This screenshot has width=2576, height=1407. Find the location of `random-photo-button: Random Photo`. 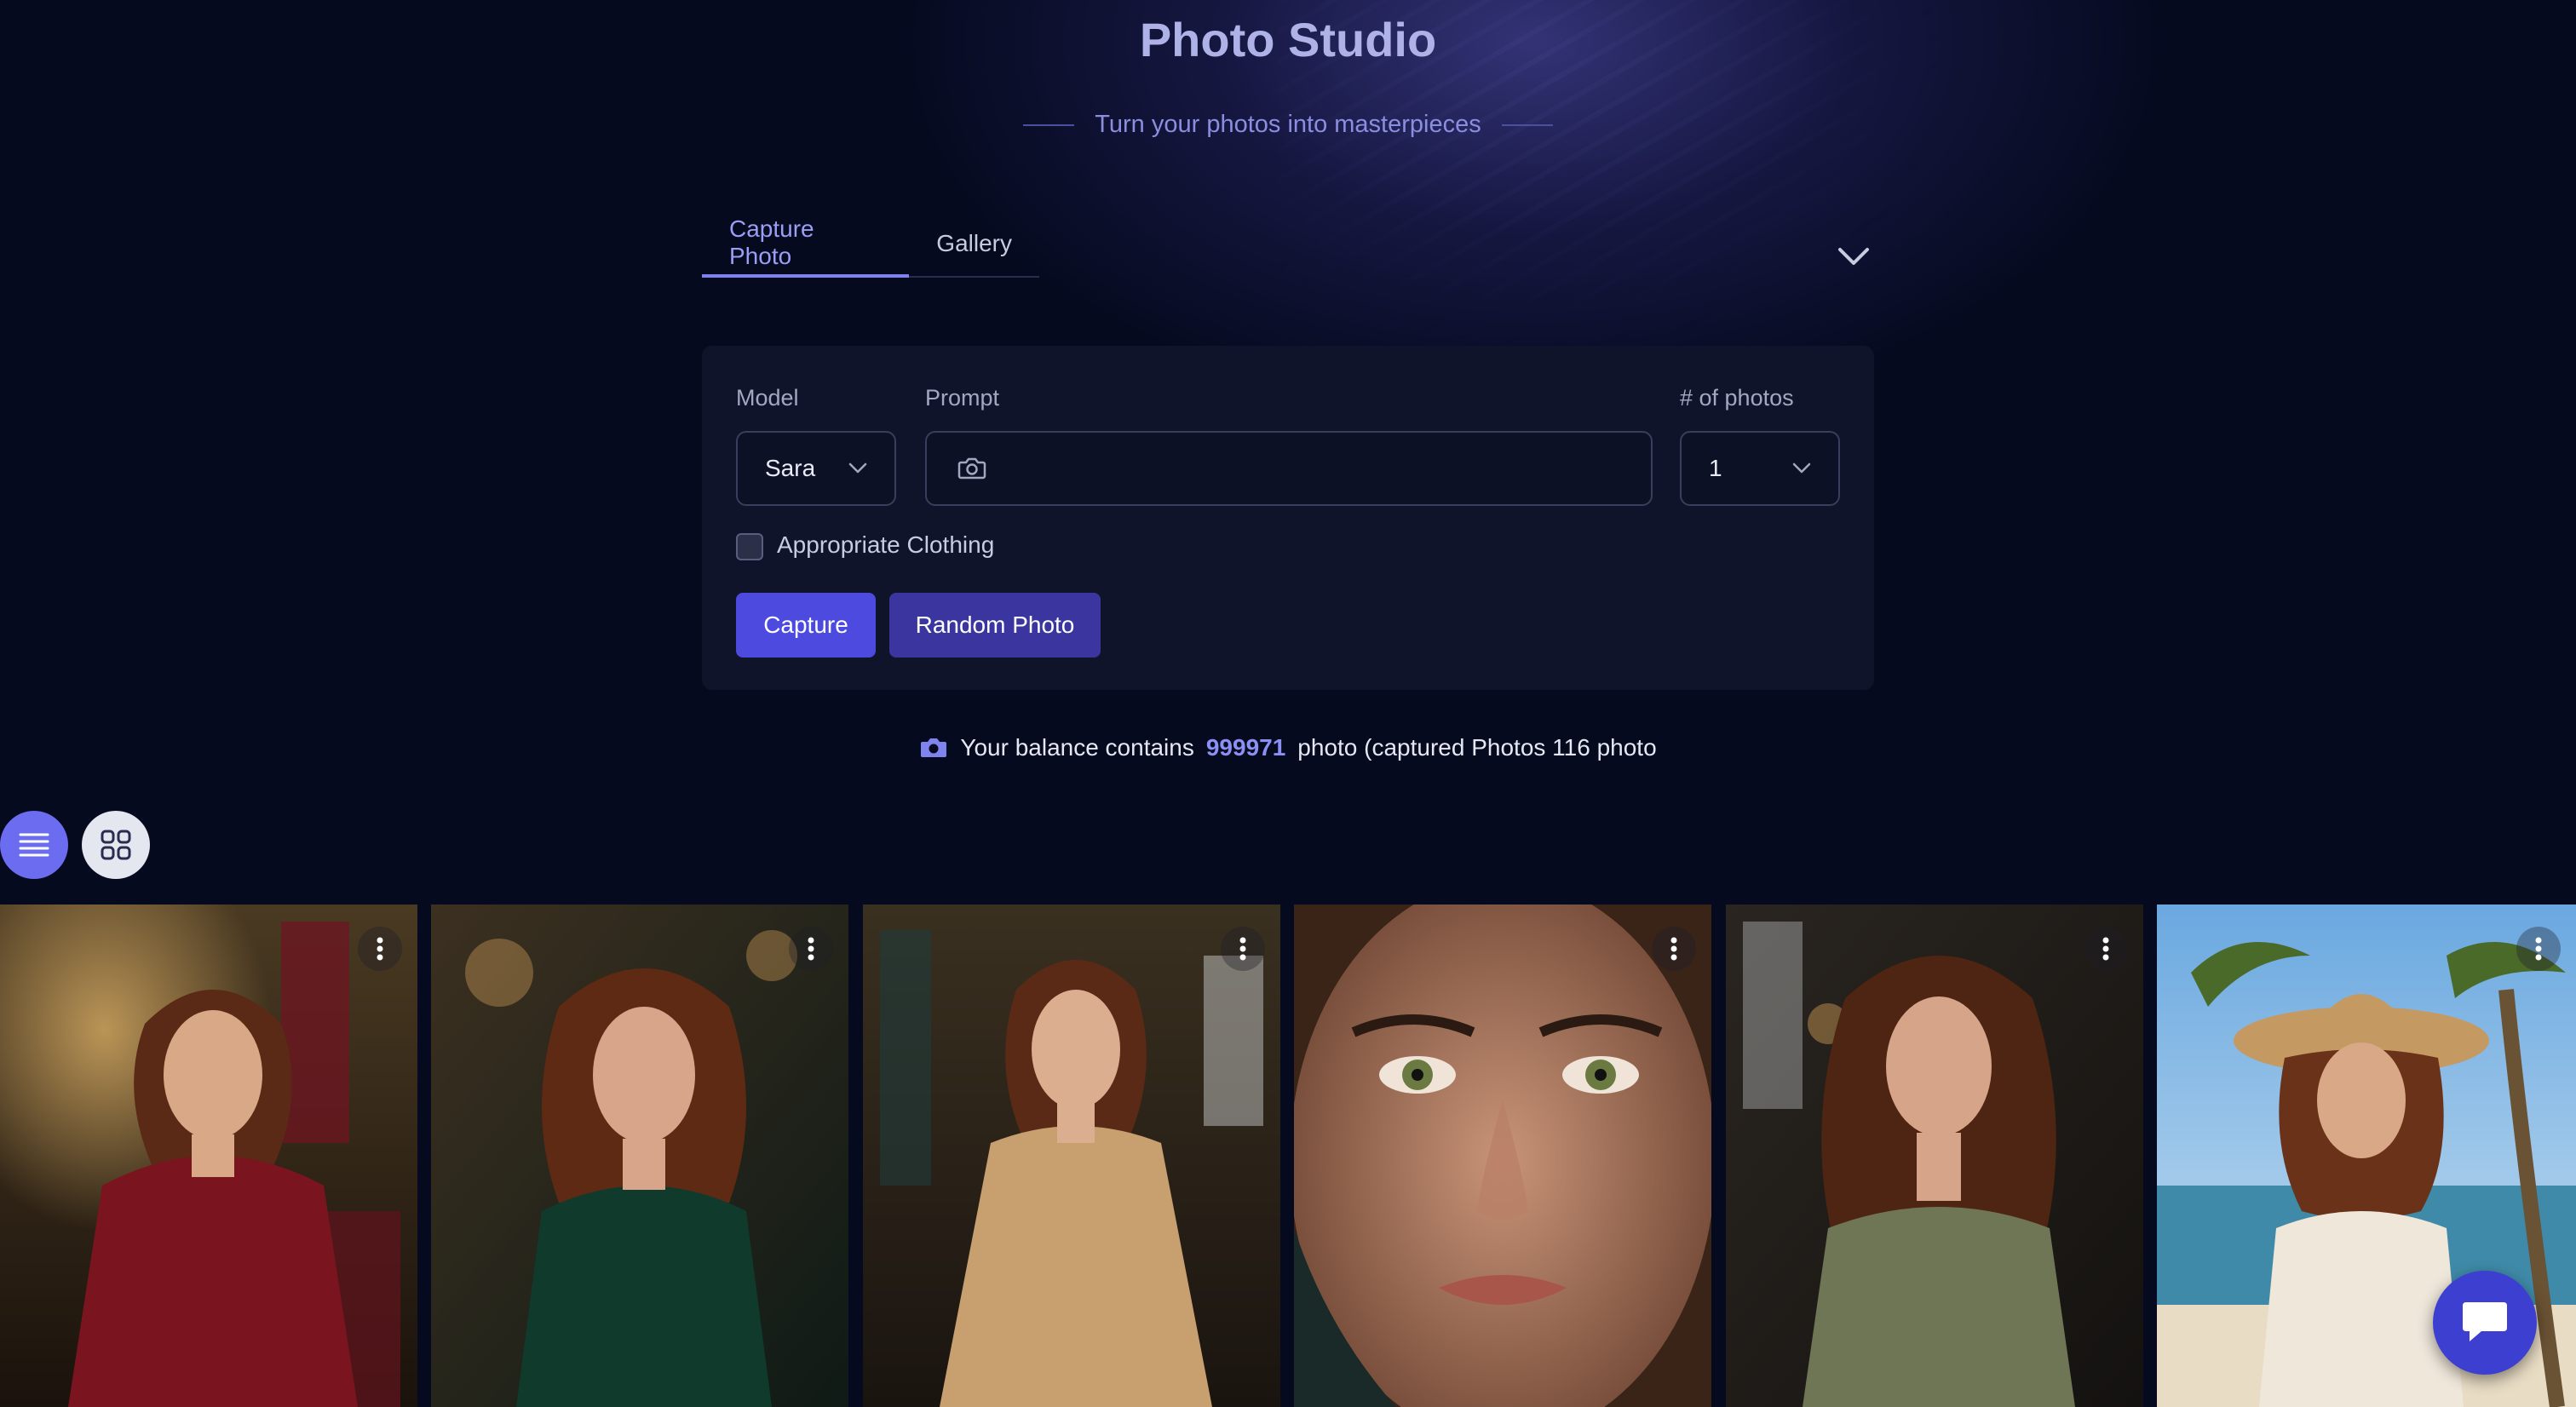

random-photo-button: Random Photo is located at coordinates (995, 625).